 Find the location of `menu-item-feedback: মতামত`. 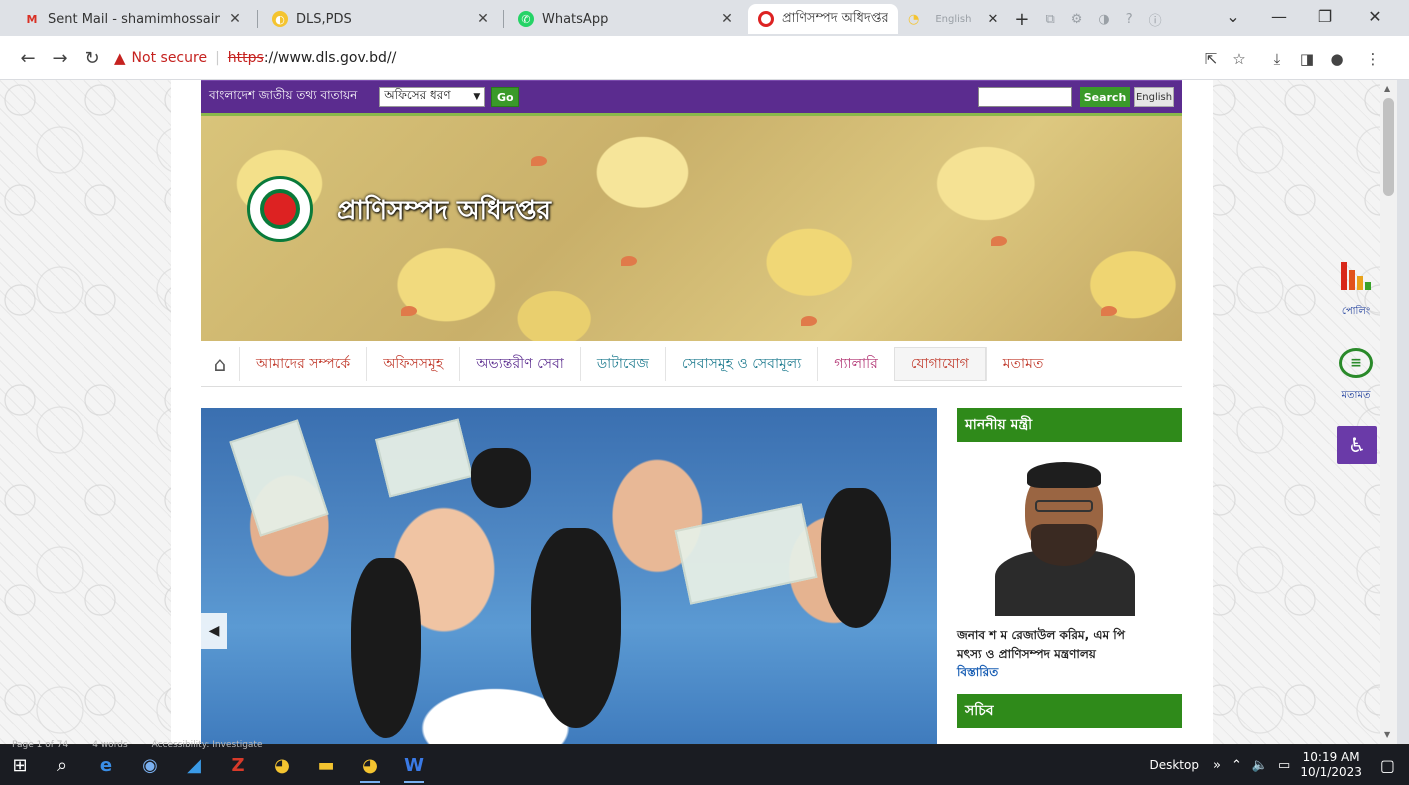

menu-item-feedback: মতামত is located at coordinates (1022, 363).